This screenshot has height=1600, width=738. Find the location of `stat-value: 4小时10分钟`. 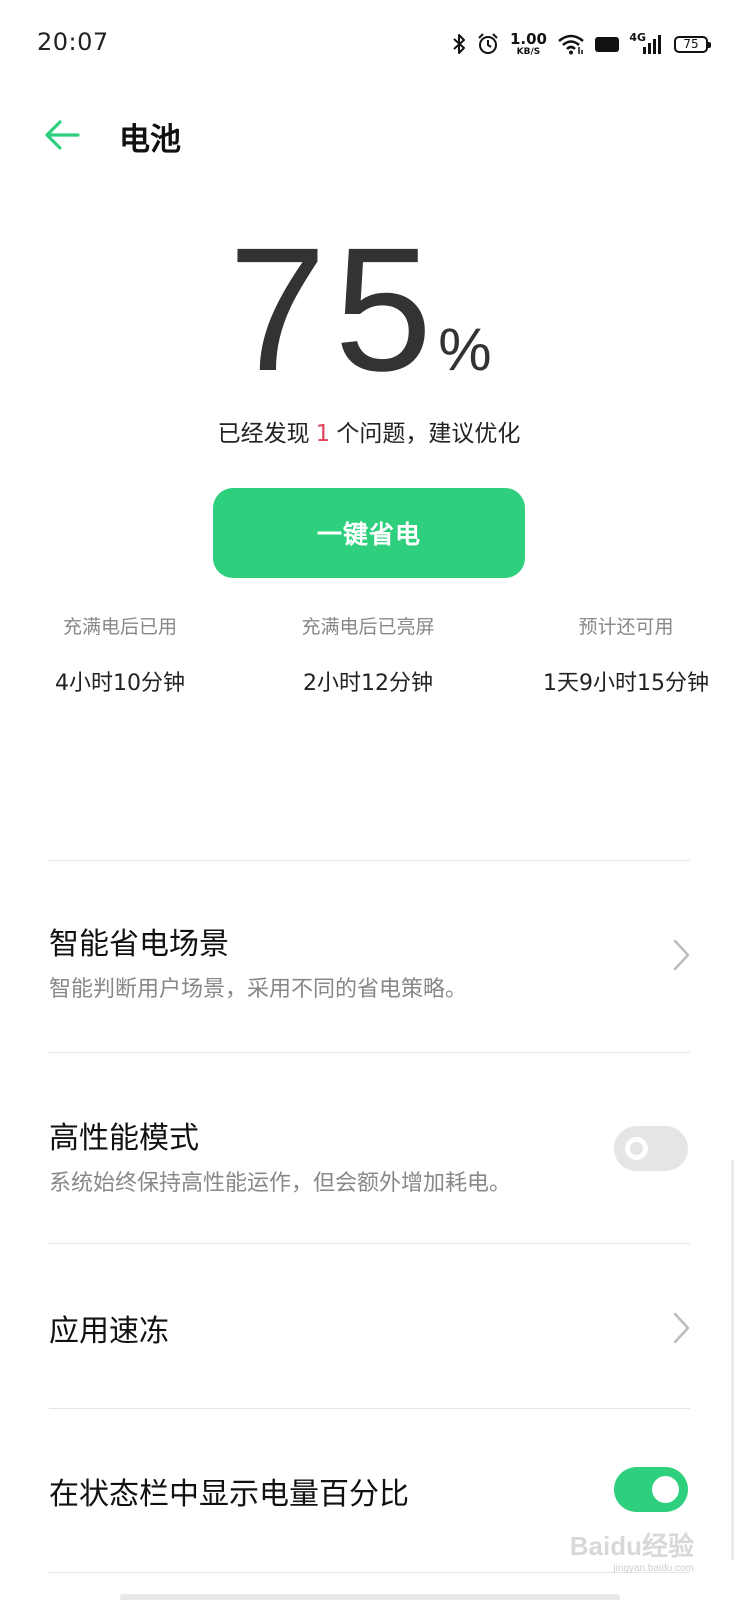

stat-value: 4小时10分钟 is located at coordinates (120, 683).